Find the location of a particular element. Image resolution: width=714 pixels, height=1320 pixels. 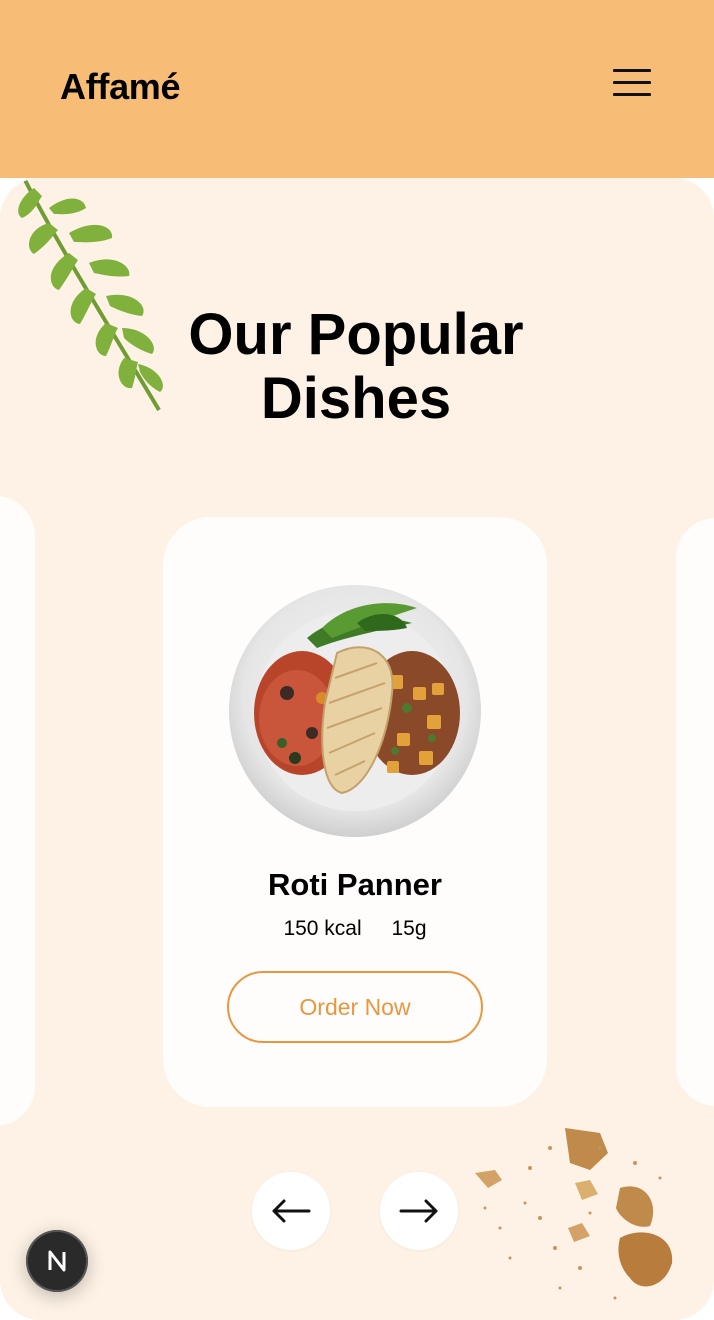

dish-name: Roti Panner is located at coordinates (355, 884).